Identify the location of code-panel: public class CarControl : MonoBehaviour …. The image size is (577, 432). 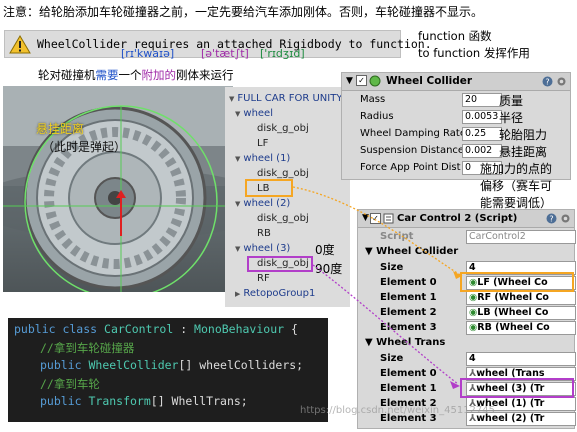
(168, 370).